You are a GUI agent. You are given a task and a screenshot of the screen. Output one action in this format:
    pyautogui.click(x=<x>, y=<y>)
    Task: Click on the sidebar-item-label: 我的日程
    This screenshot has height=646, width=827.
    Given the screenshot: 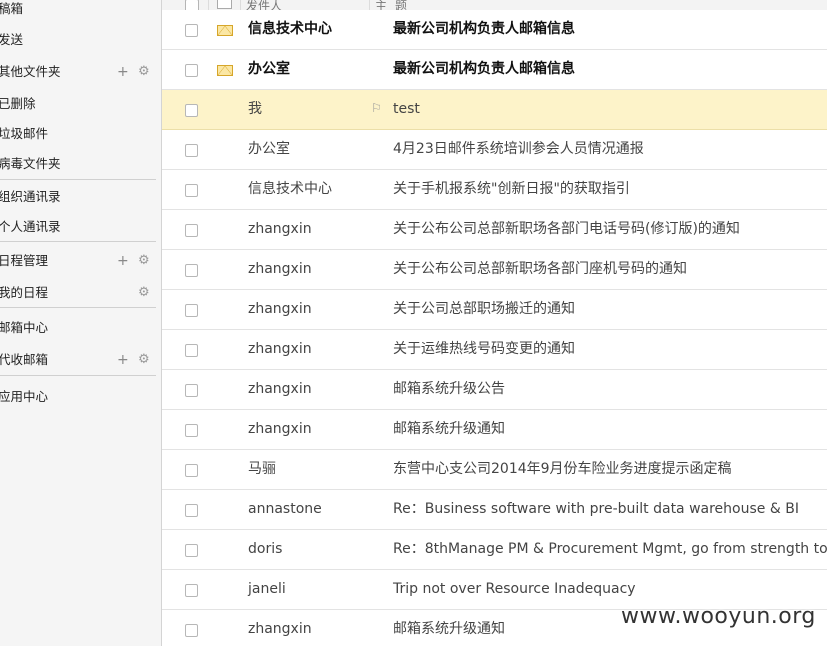 What is the action you would take?
    pyautogui.click(x=24, y=292)
    